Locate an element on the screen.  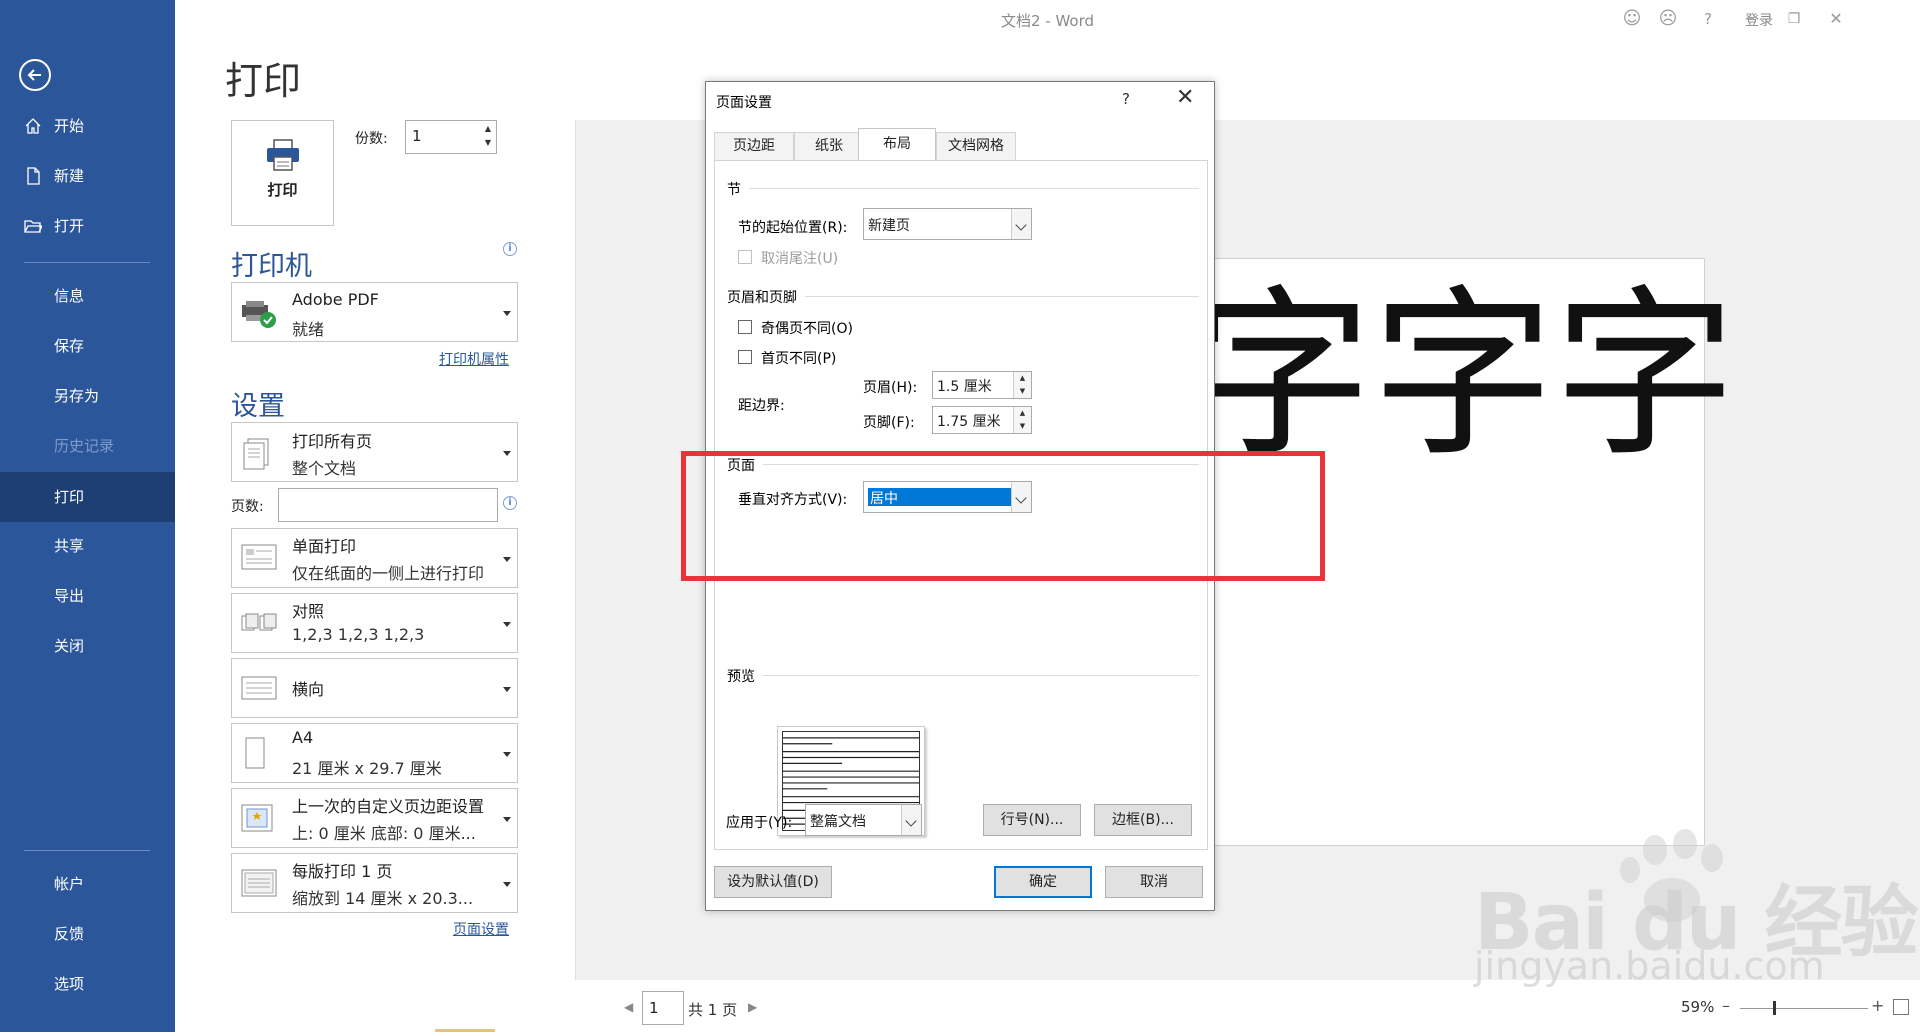
sidebar-item-label: 打印 is located at coordinates (69, 497).